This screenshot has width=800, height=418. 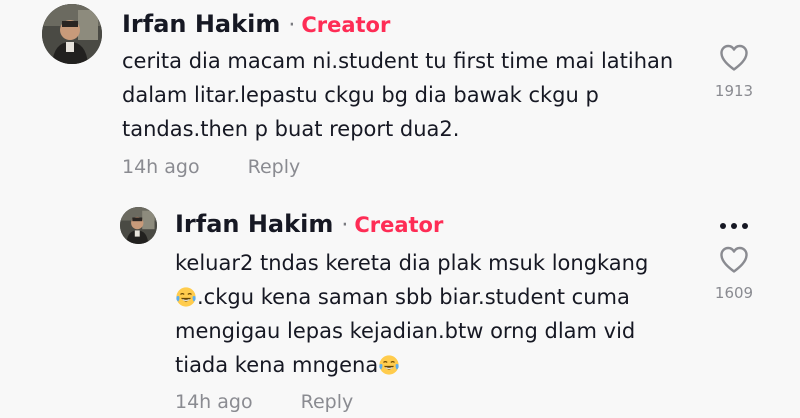 I want to click on like-count: 1609, so click(x=734, y=293).